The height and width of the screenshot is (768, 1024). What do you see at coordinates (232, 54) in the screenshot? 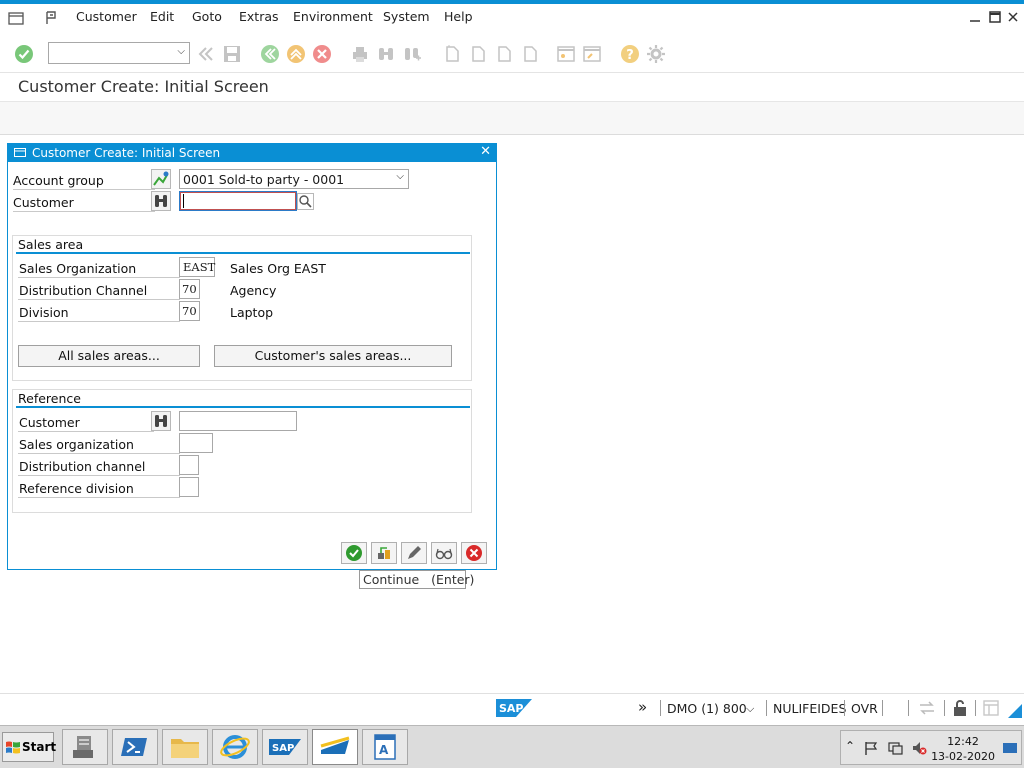
I see `save-icon` at bounding box center [232, 54].